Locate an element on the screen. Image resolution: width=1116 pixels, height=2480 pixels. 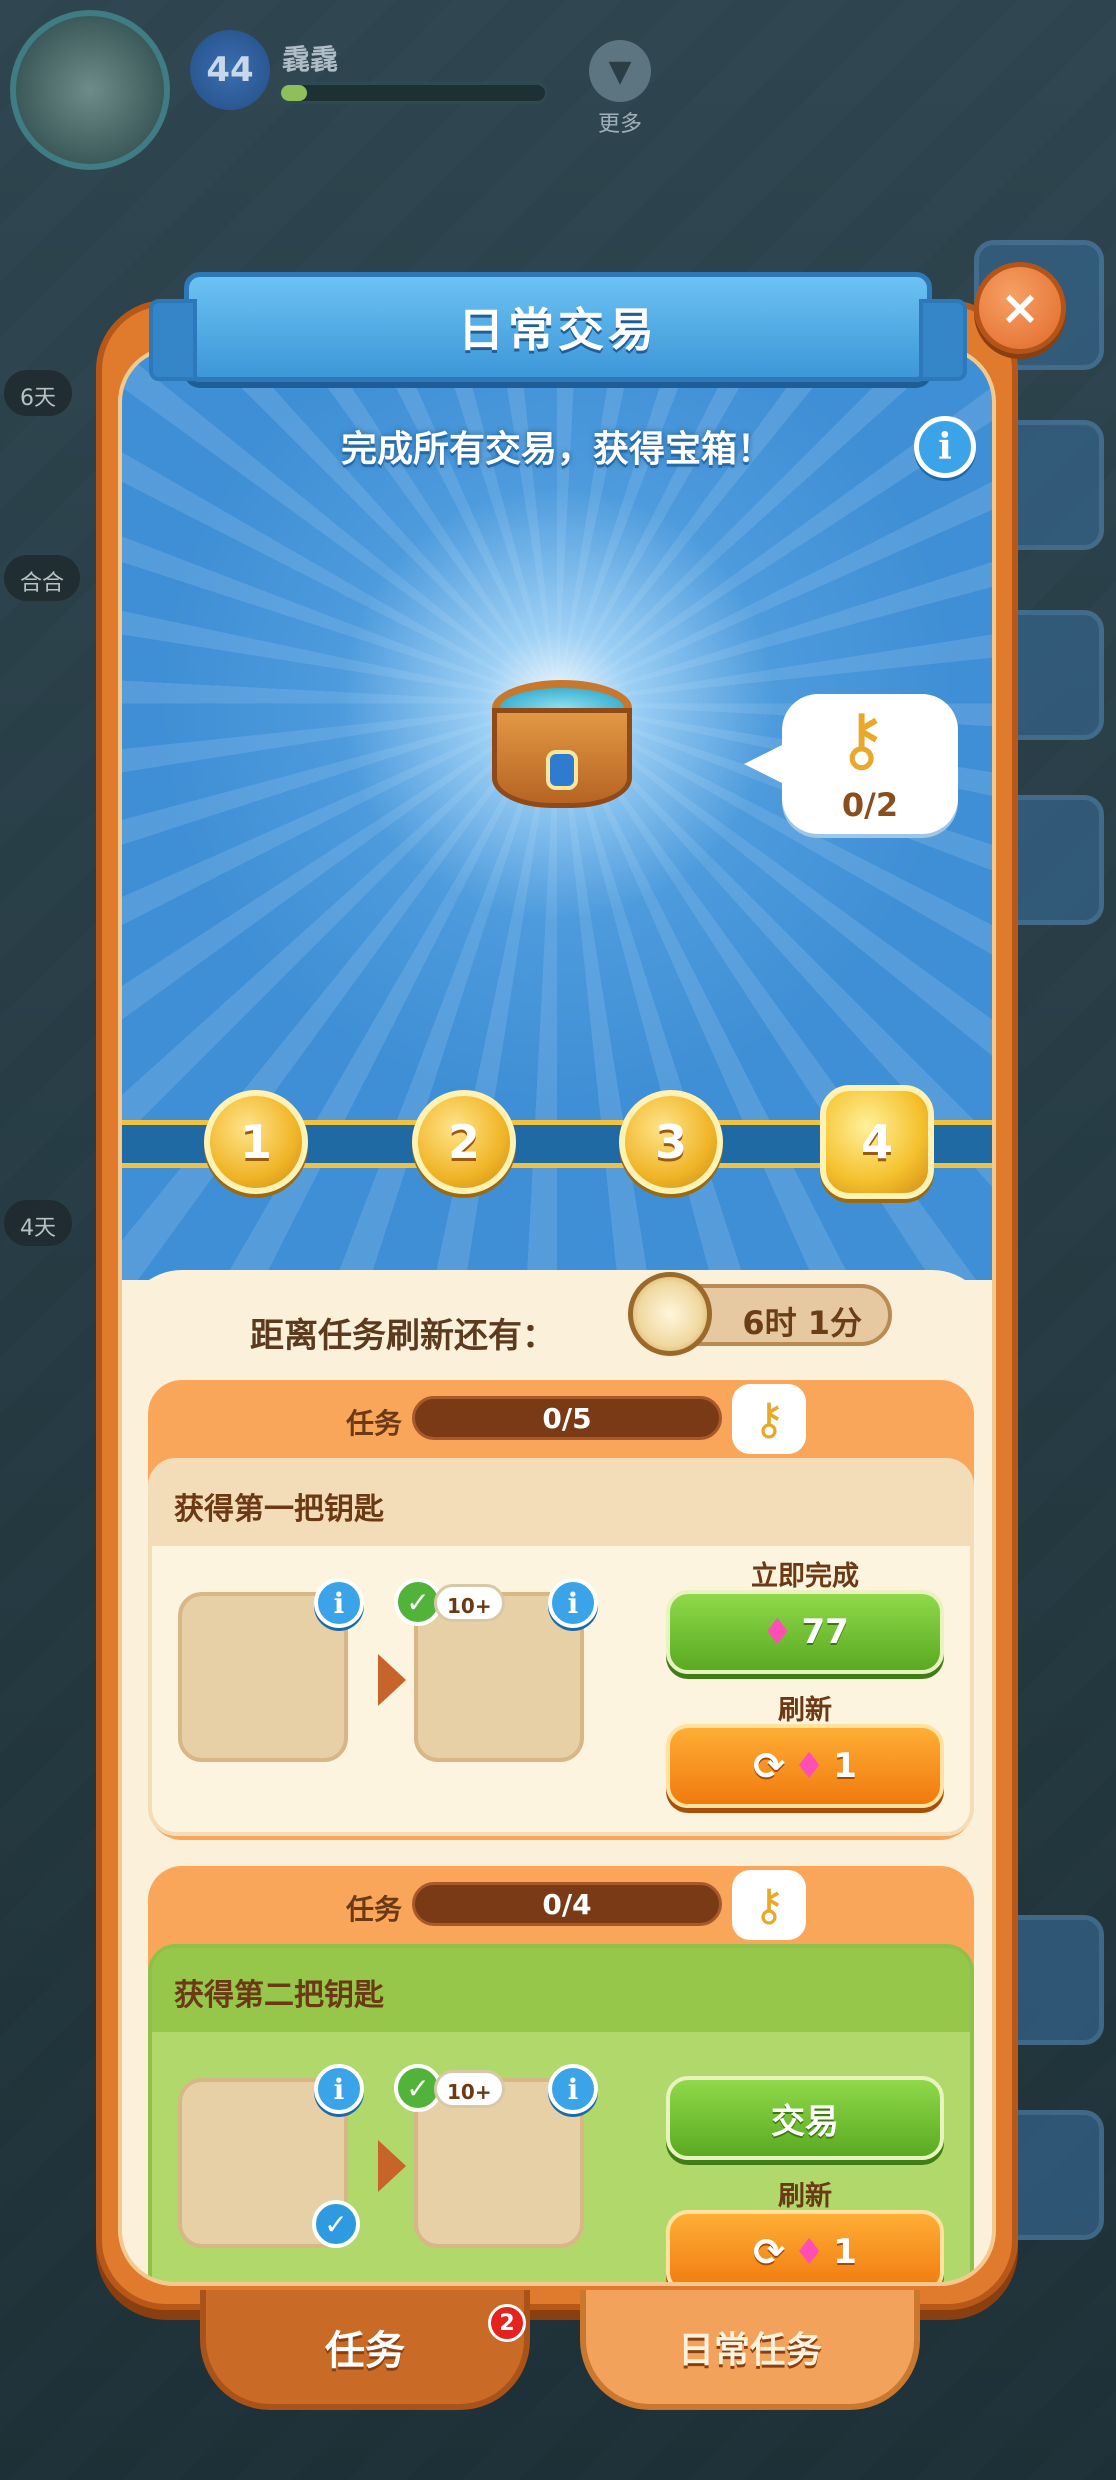
owned-check-icon: ✓ is located at coordinates (336, 2224).